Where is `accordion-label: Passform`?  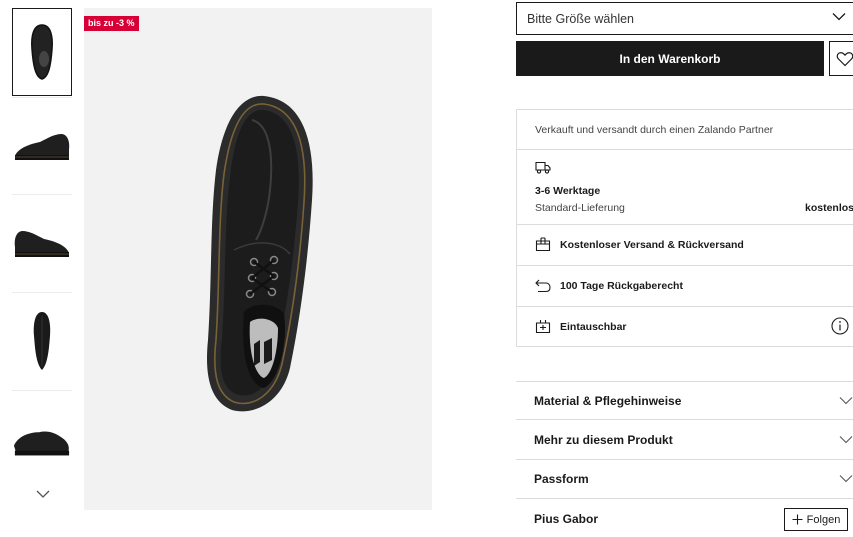
accordion-label: Passform is located at coordinates (561, 479).